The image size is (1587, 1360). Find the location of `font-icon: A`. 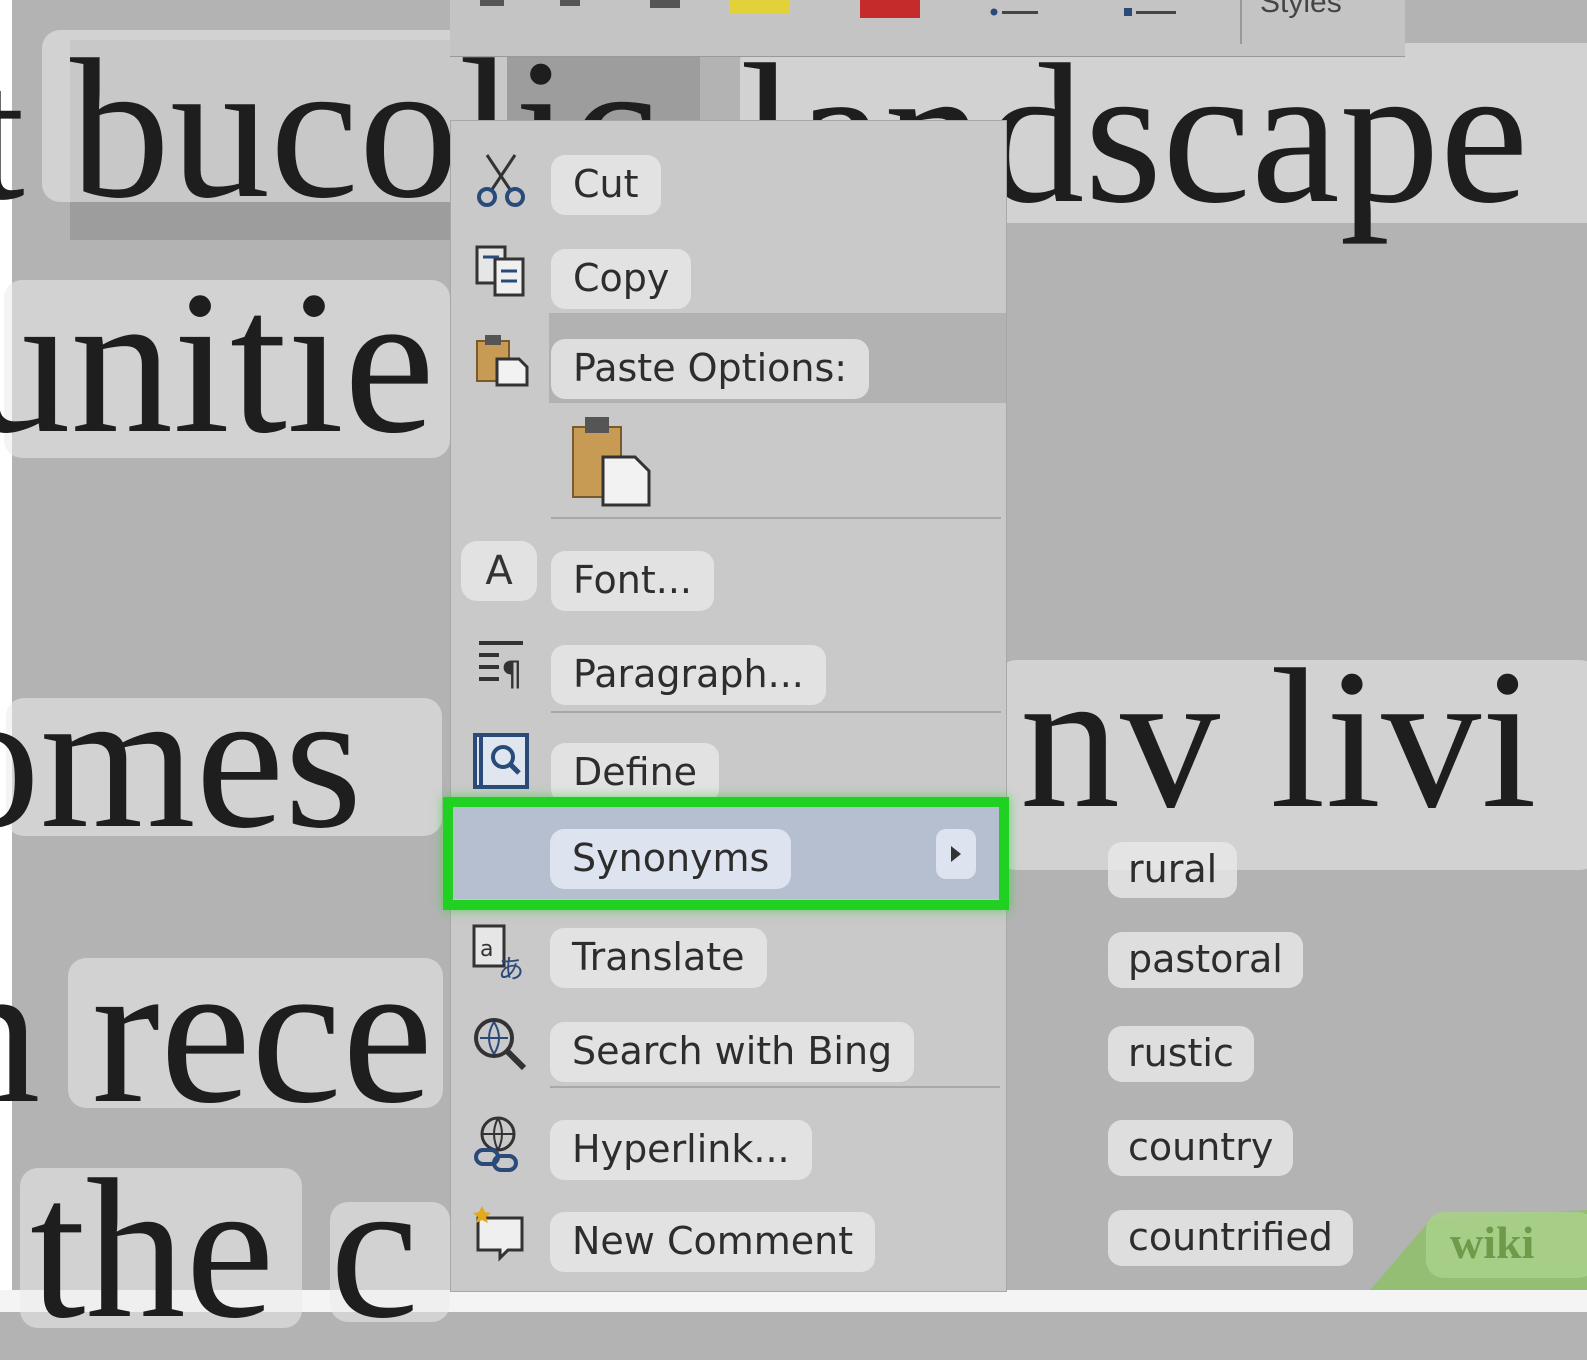

font-icon: A is located at coordinates (499, 571).